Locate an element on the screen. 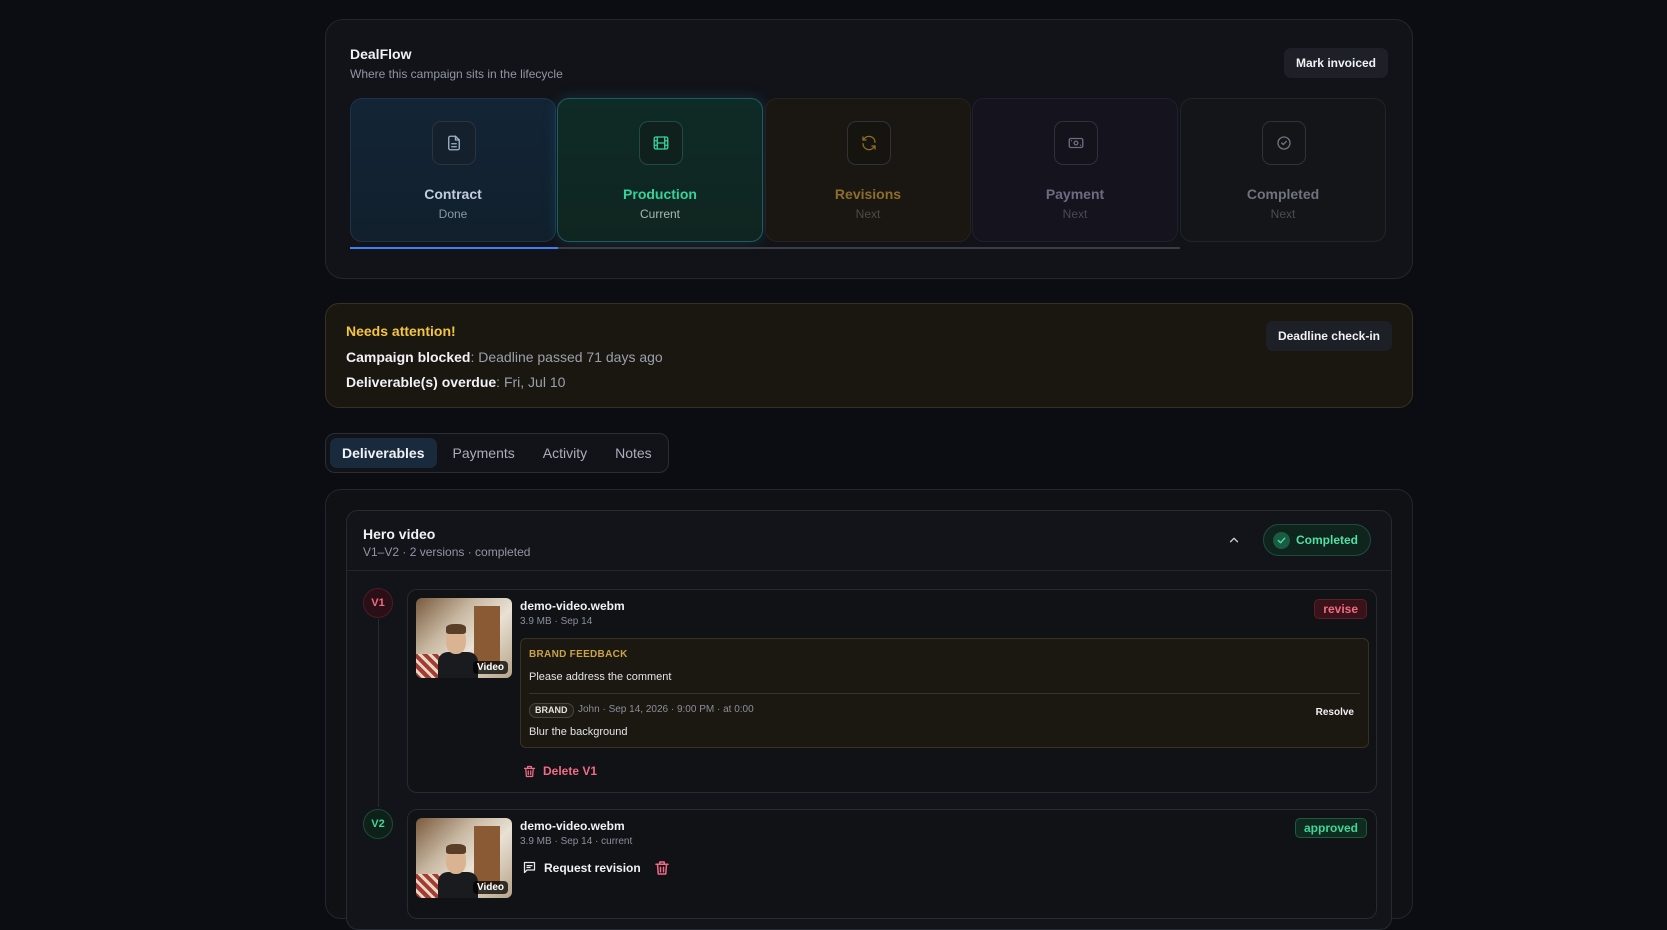 Image resolution: width=1667 pixels, height=930 pixels. revise-badge: revise is located at coordinates (1340, 609).